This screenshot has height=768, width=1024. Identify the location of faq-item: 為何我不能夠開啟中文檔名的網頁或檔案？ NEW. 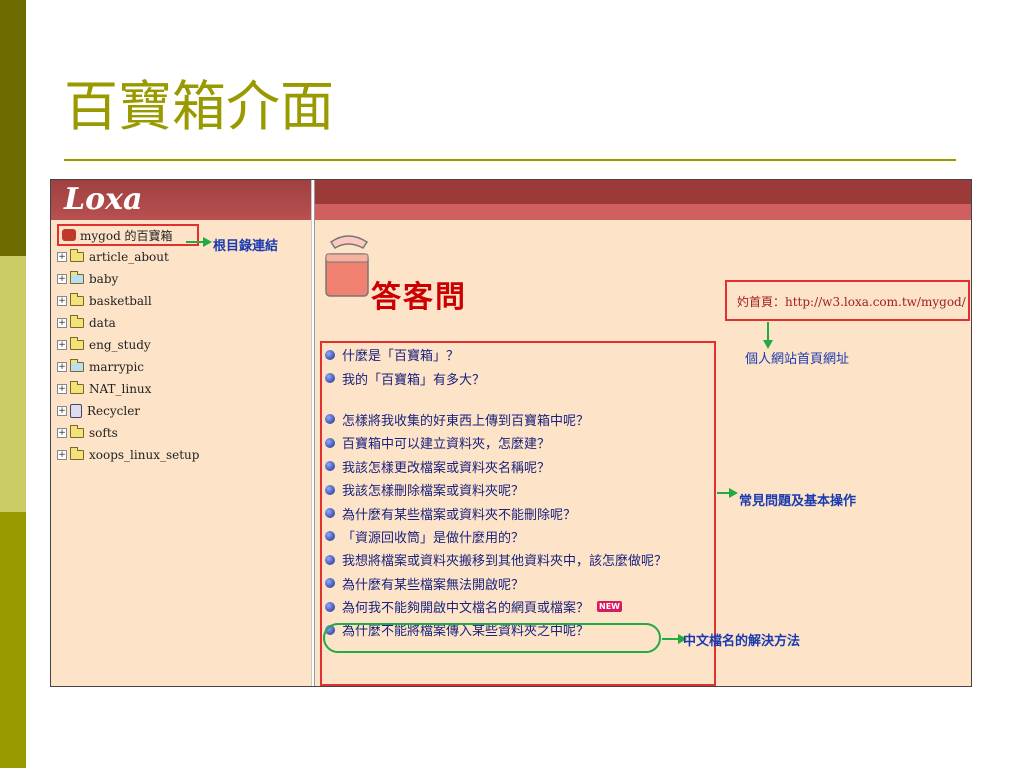
(496, 606).